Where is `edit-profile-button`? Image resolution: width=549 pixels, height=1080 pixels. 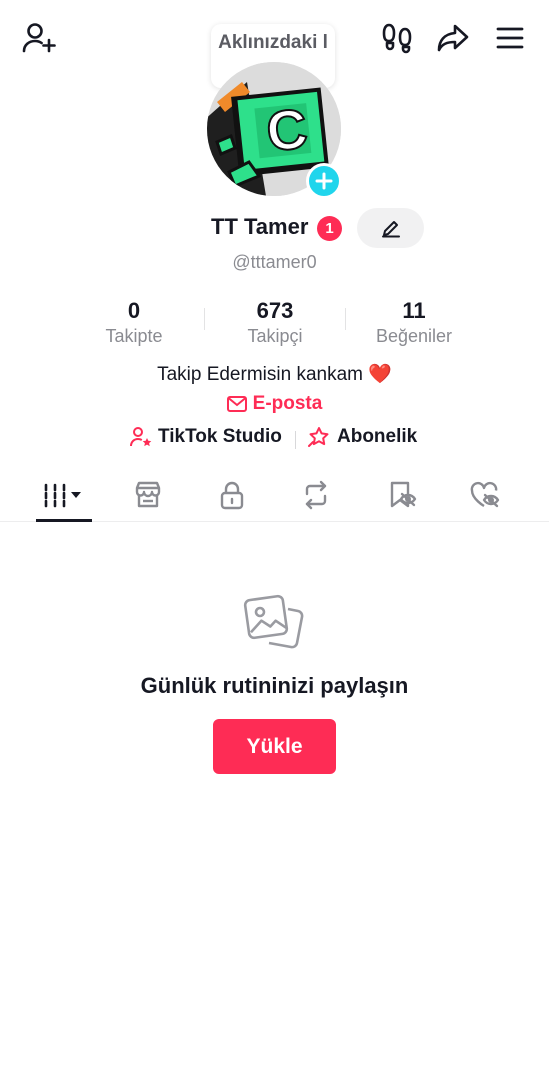 edit-profile-button is located at coordinates (390, 228).